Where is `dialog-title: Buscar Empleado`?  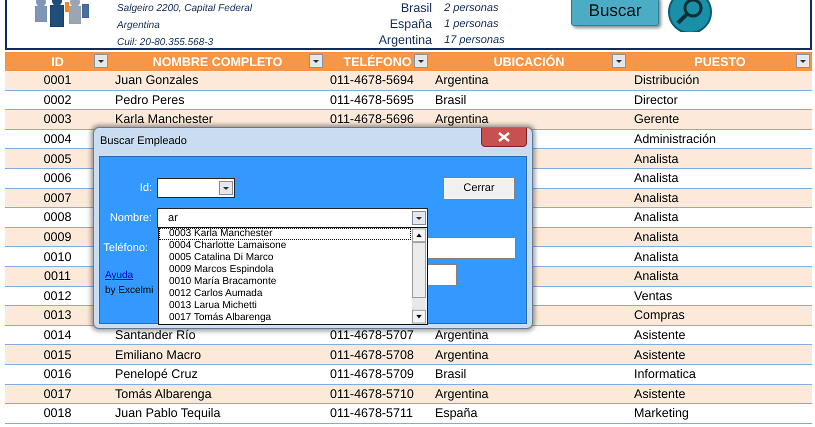
dialog-title: Buscar Empleado is located at coordinates (143, 141).